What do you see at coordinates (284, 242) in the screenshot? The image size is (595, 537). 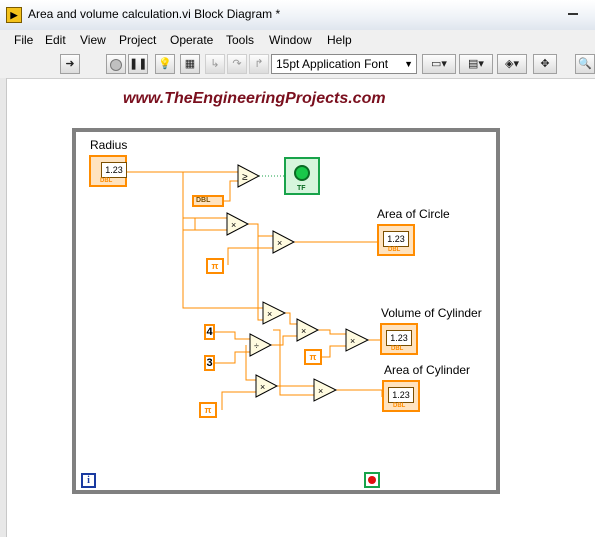 I see `multiply-node-2: ×` at bounding box center [284, 242].